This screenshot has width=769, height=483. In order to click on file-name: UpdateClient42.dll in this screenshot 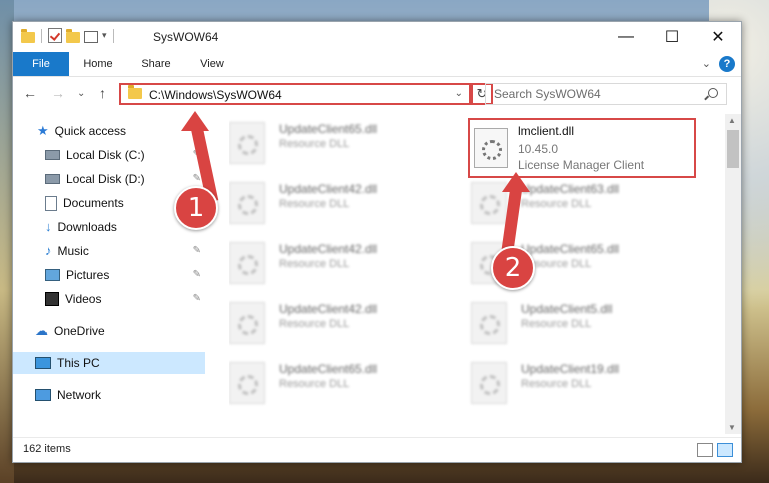, I will do `click(328, 309)`.